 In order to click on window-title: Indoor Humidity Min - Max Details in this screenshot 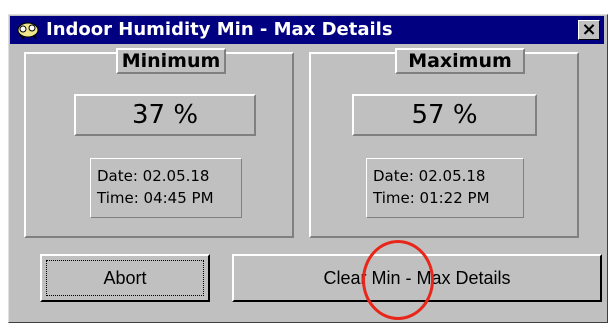, I will do `click(219, 29)`.